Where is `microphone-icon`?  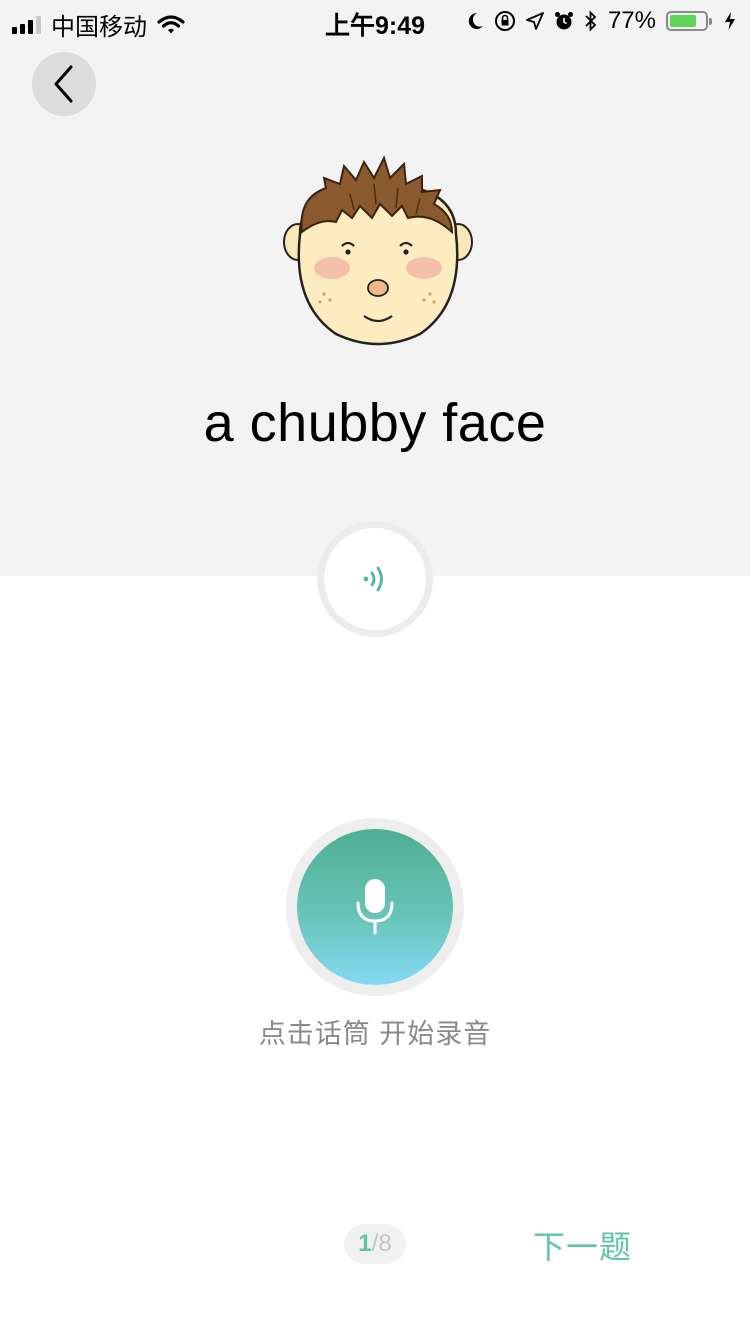
microphone-icon is located at coordinates (375, 907).